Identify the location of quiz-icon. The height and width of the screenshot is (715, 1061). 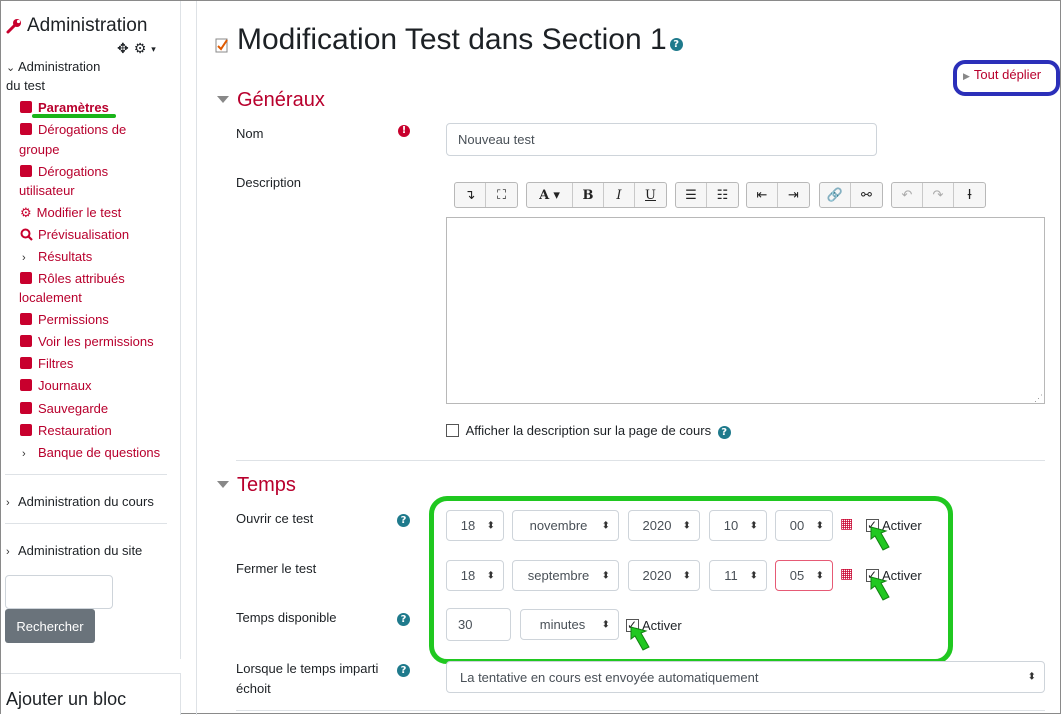
(221, 45).